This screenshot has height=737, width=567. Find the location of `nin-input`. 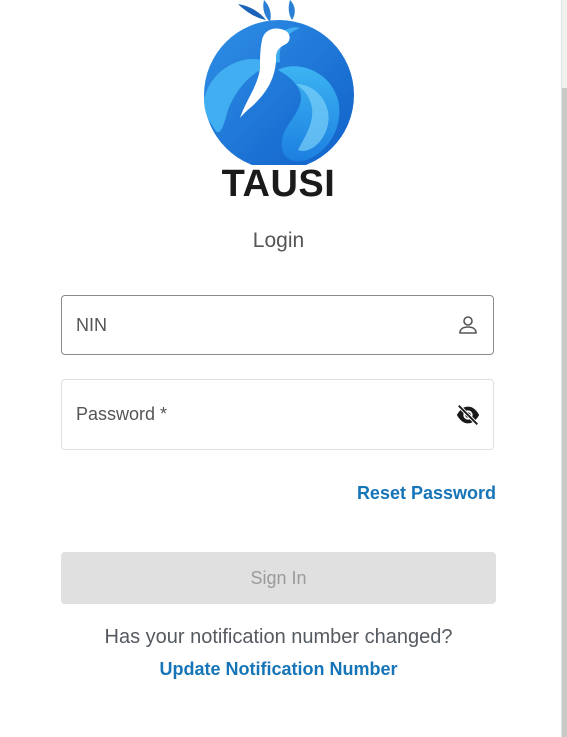

nin-input is located at coordinates (259, 325).